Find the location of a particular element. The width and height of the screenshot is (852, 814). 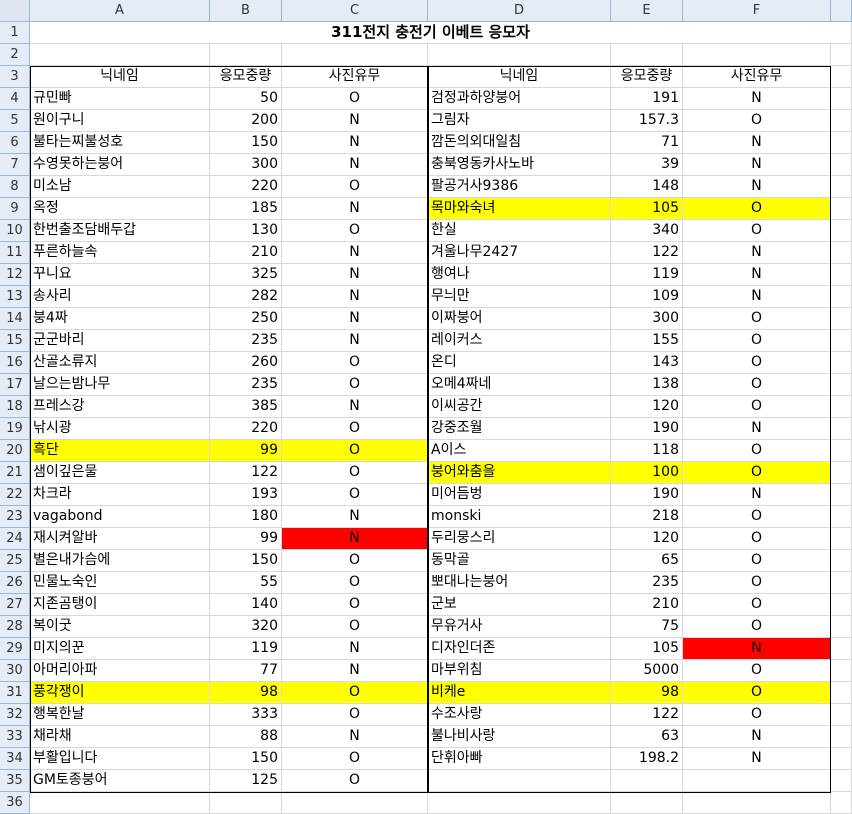

right-weight: 218 is located at coordinates (647, 517).